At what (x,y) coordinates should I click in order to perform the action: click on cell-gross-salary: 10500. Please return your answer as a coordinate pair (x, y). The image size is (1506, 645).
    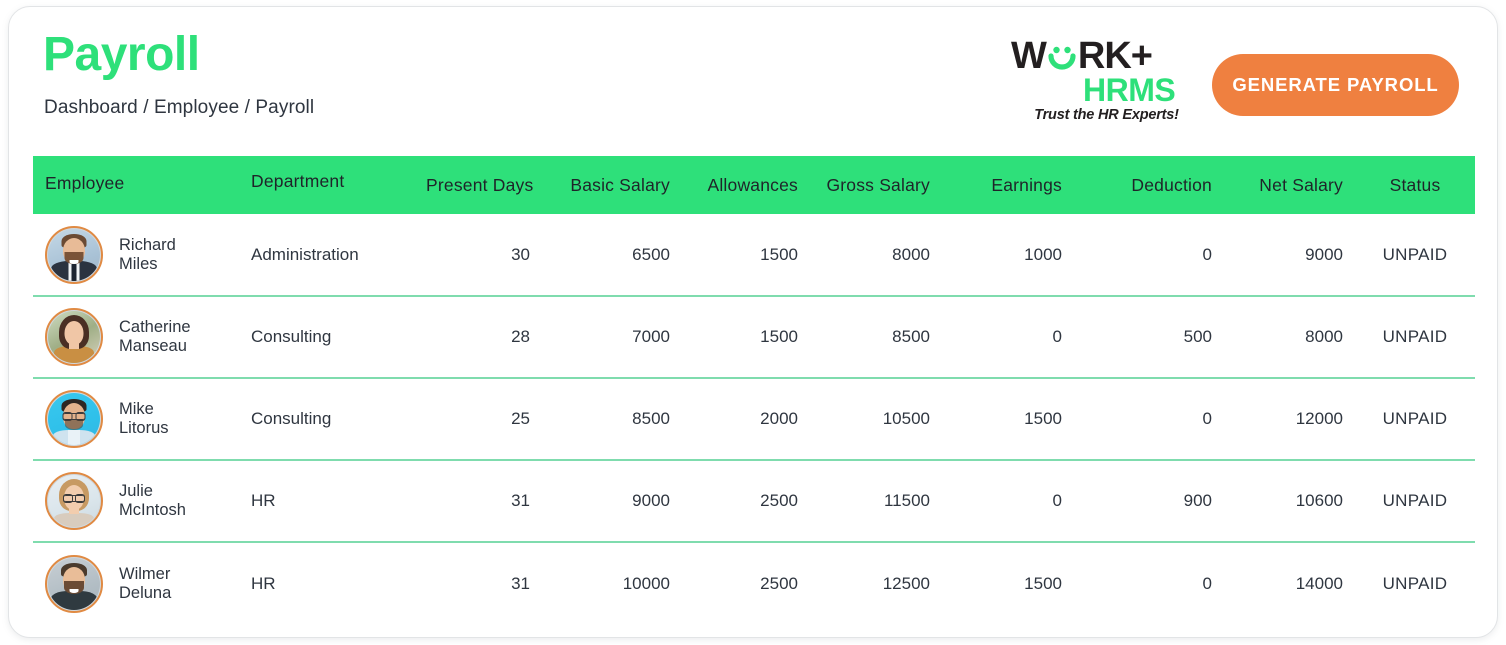
    Looking at the image, I should click on (906, 418).